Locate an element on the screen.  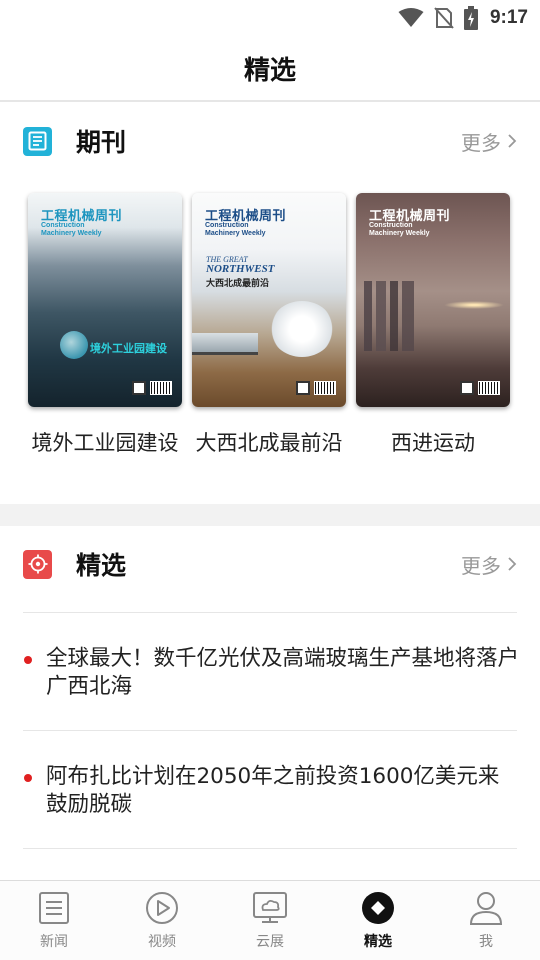
target-icon is located at coordinates (37, 564).